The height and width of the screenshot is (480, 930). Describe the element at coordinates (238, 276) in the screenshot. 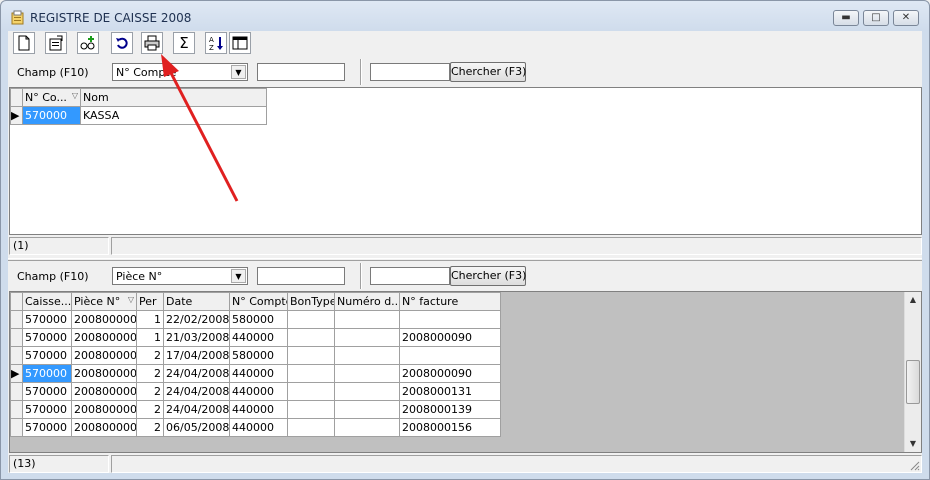

I see `chevron-down-icon: ▼` at that location.